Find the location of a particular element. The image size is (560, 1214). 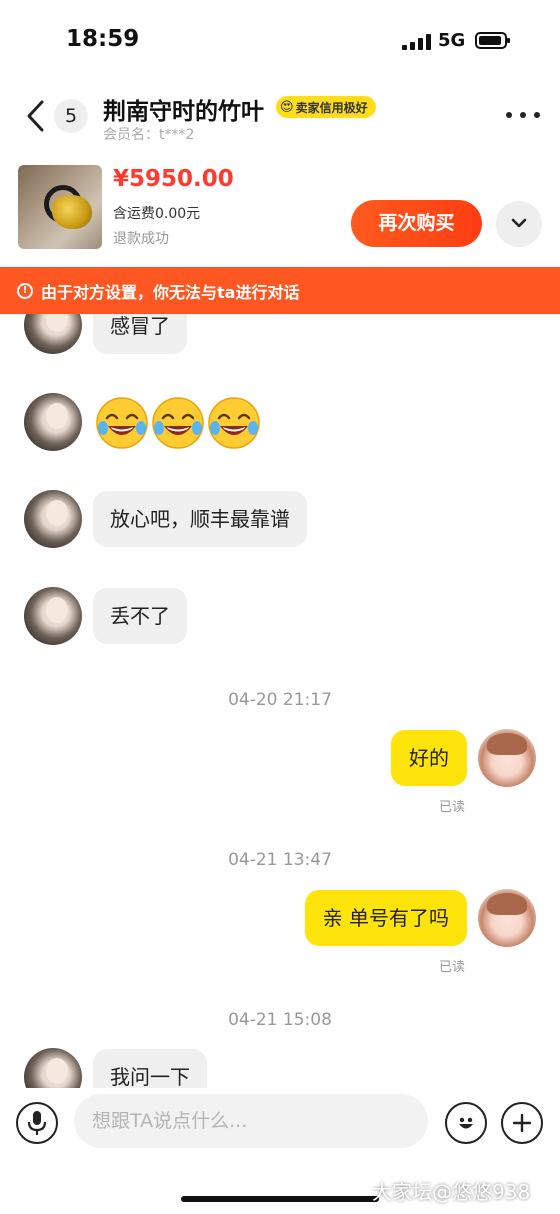

message-bubble: 放心吧，顺丰最靠谱 is located at coordinates (200, 519).